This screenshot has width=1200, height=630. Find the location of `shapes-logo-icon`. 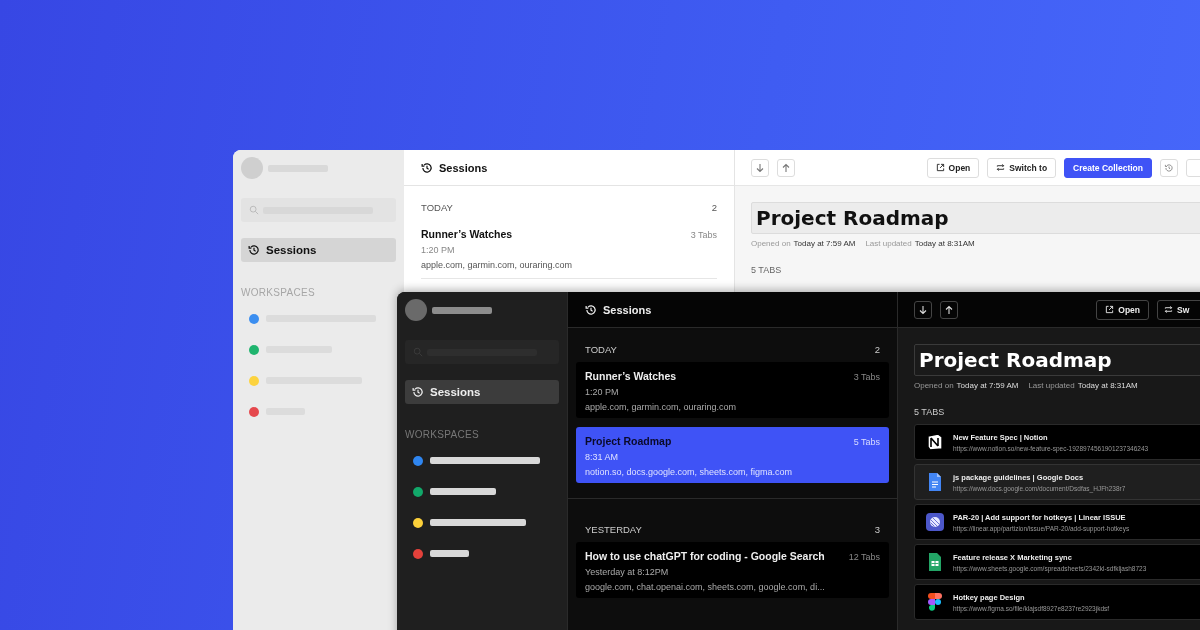

shapes-logo-icon is located at coordinates (935, 602).